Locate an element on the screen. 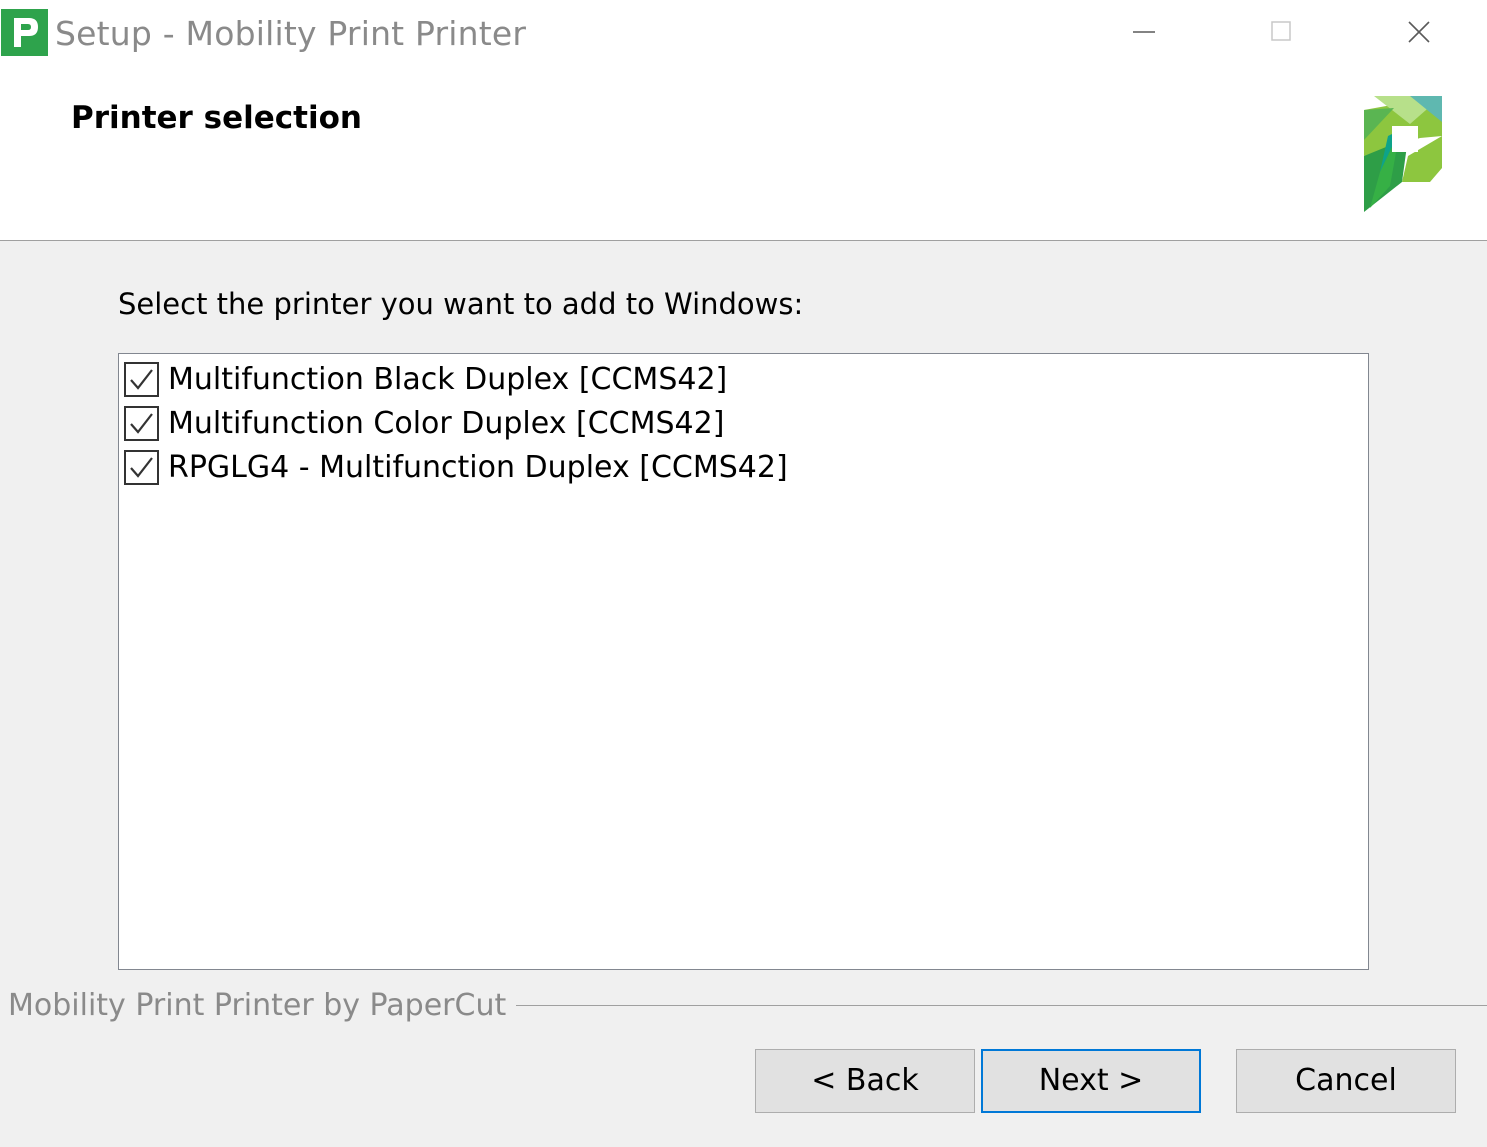 Image resolution: width=1487 pixels, height=1147 pixels. window-title: Setup - Mobility Print Printer is located at coordinates (291, 33).